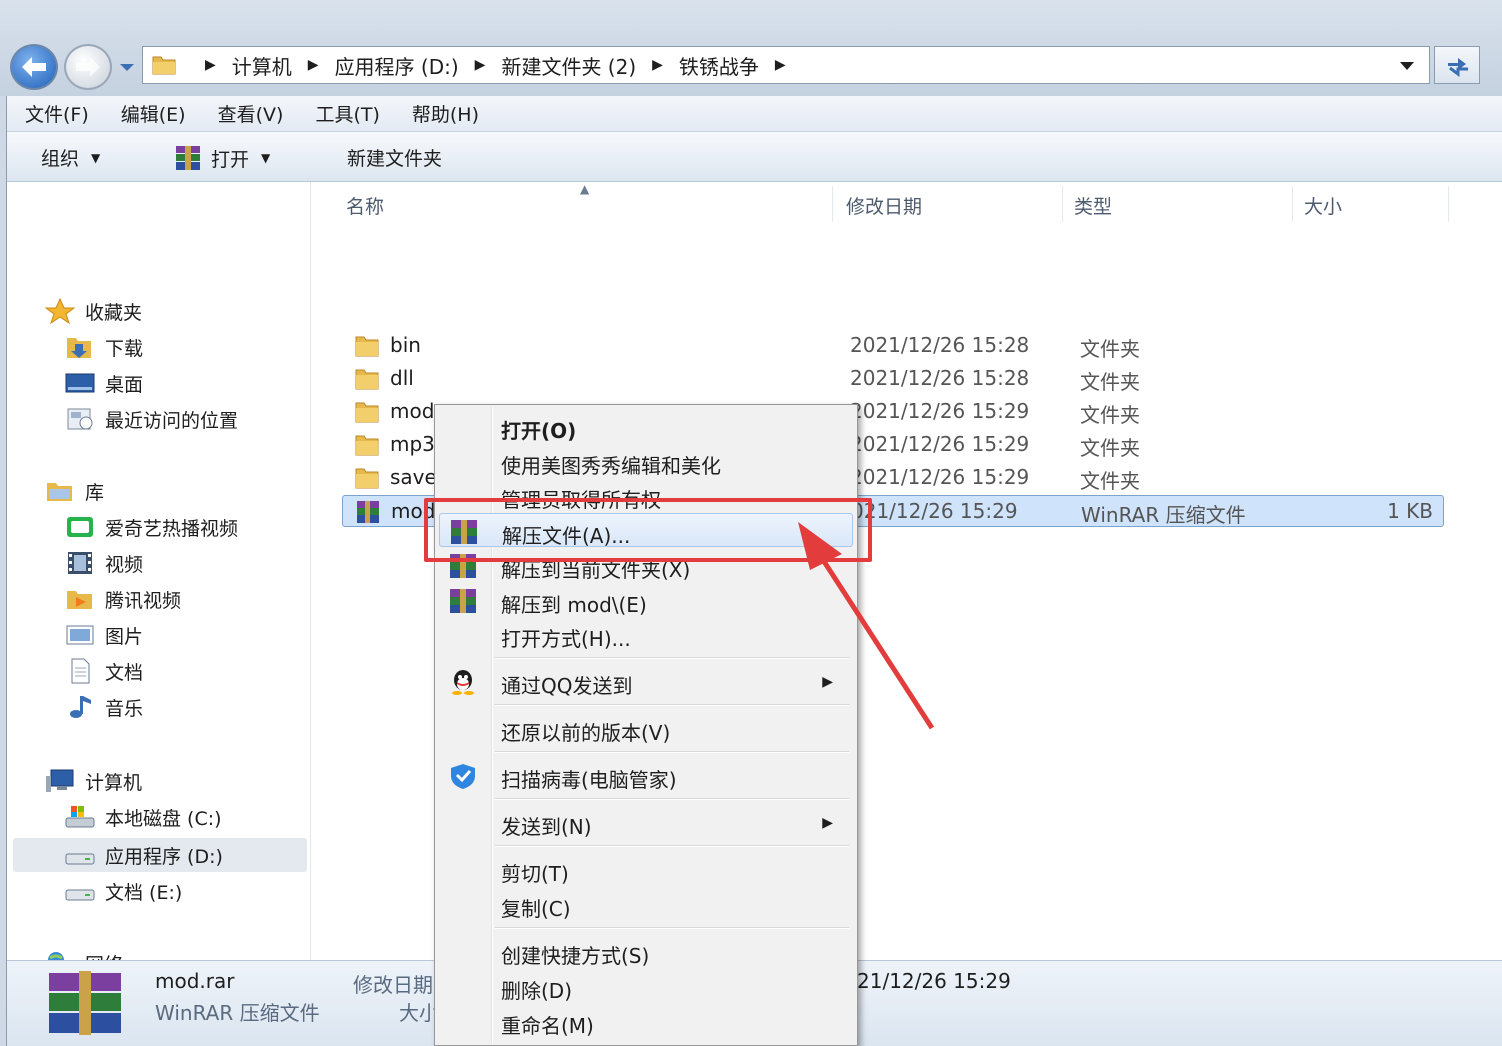 The image size is (1502, 1046). I want to click on menu-item-create-shortcut: 创建快捷方式(S), so click(646, 951).